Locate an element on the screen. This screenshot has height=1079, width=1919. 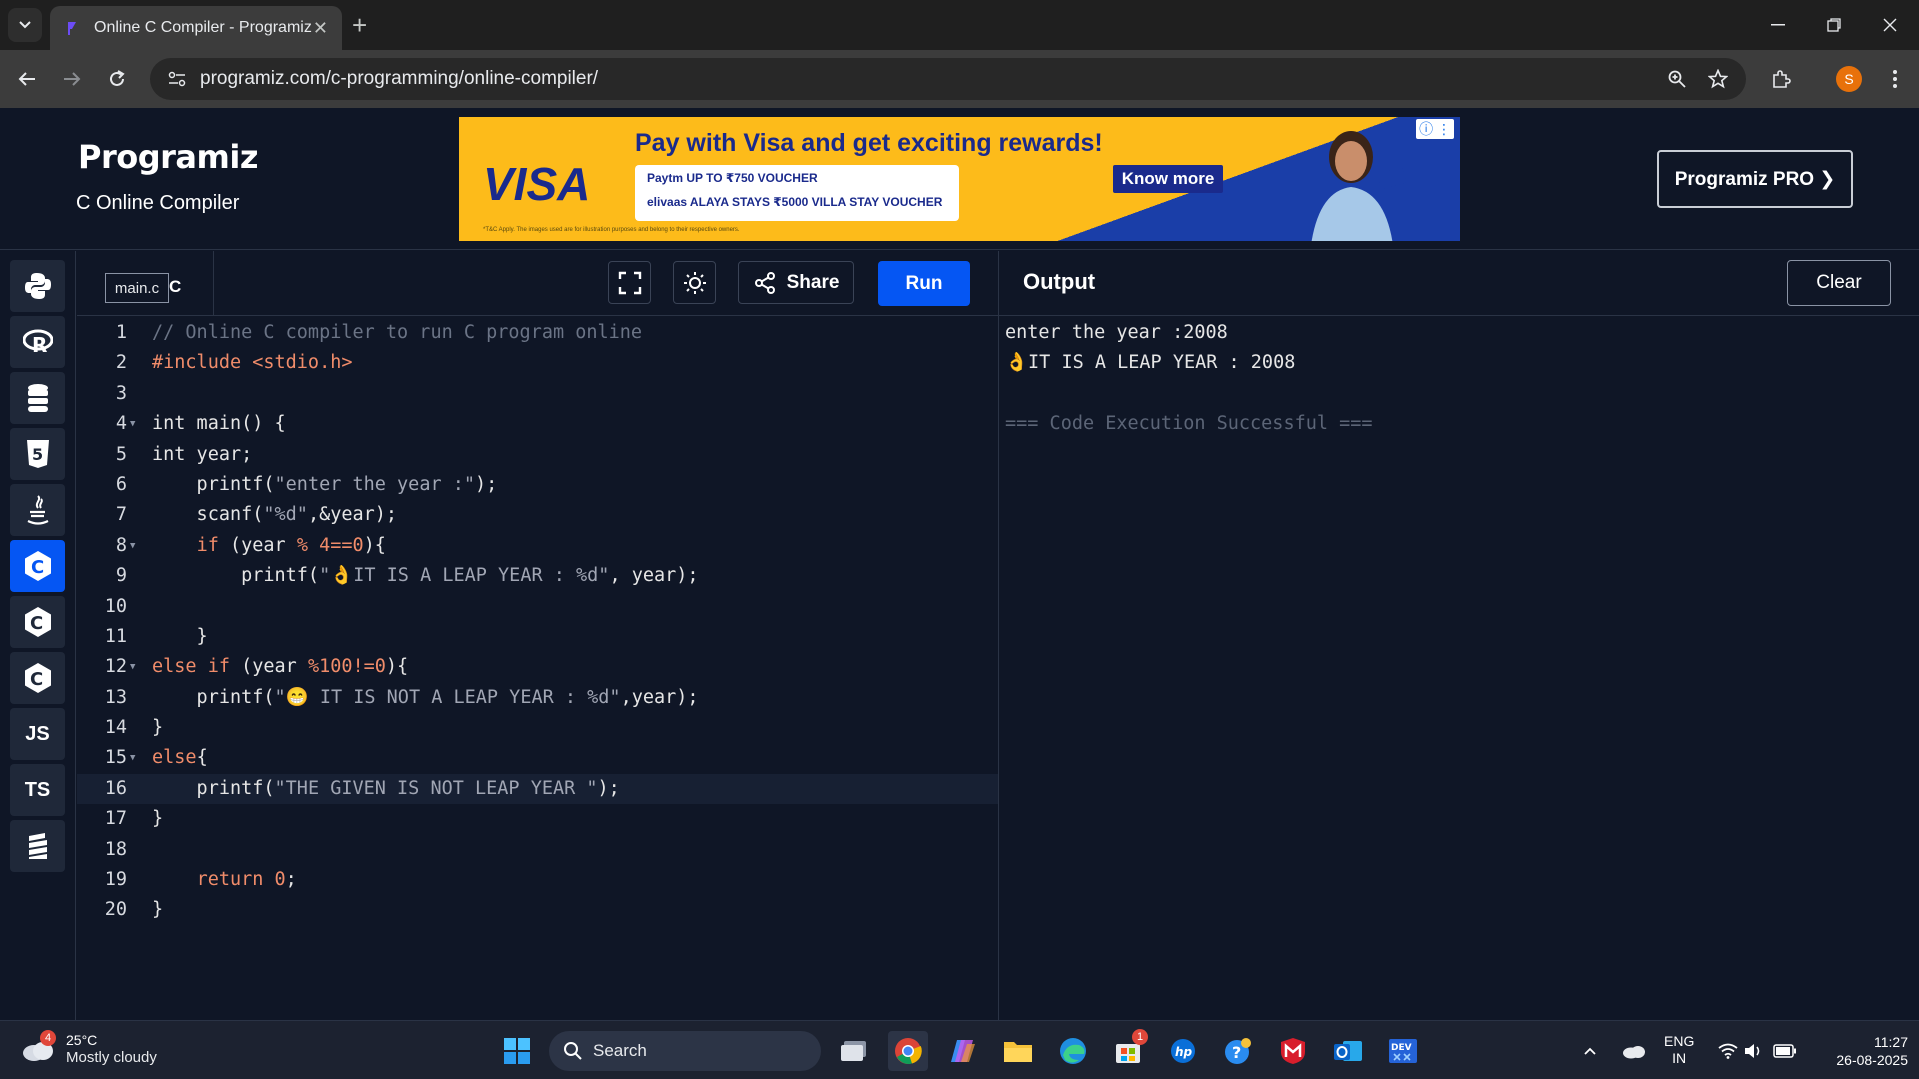
programiz-logo: Programiz is located at coordinates (168, 157).